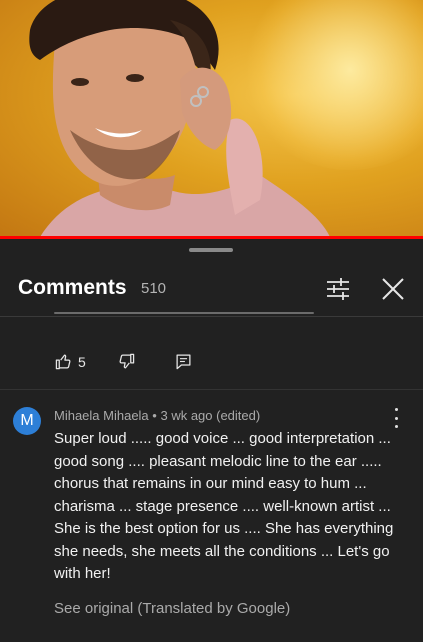 This screenshot has width=423, height=642. I want to click on comments-title: Comments, so click(72, 287).